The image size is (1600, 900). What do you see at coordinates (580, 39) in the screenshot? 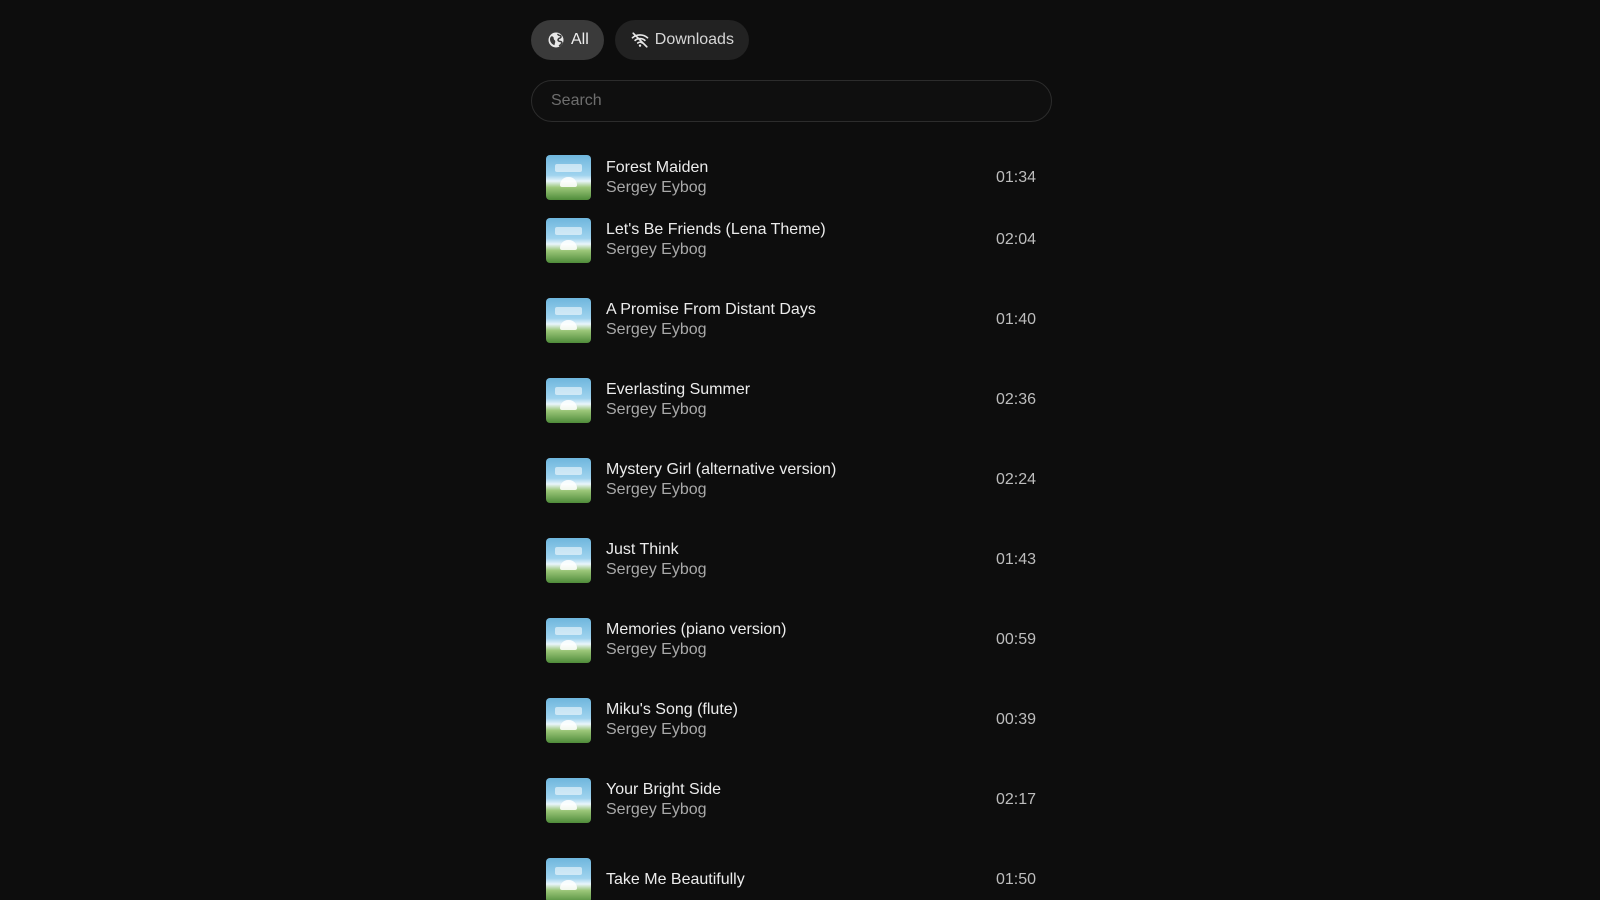
I see `filter-all-label: All` at bounding box center [580, 39].